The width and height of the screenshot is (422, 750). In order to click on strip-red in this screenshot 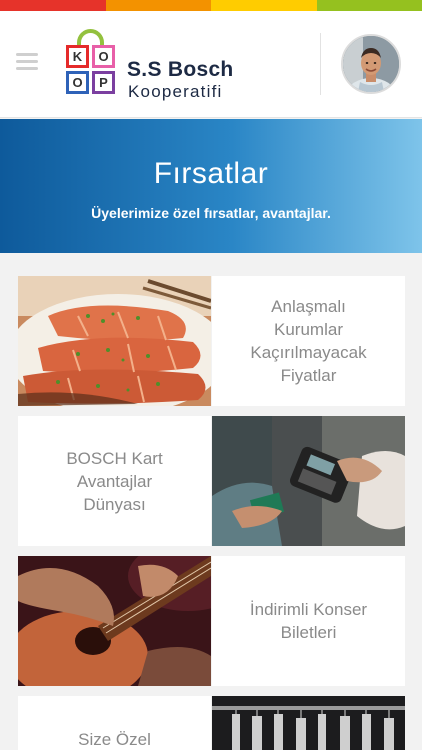, I will do `click(53, 5)`.